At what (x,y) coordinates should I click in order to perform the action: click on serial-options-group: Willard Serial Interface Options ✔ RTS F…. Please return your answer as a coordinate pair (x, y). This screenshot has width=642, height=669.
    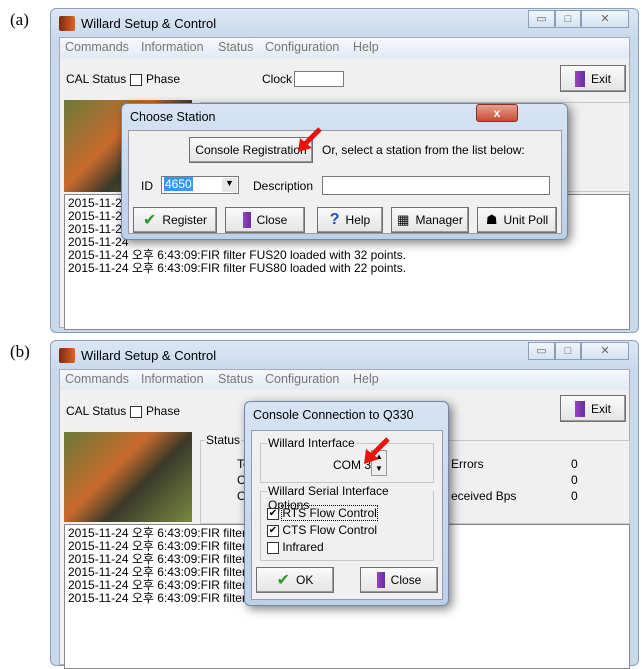
    Looking at the image, I should click on (347, 522).